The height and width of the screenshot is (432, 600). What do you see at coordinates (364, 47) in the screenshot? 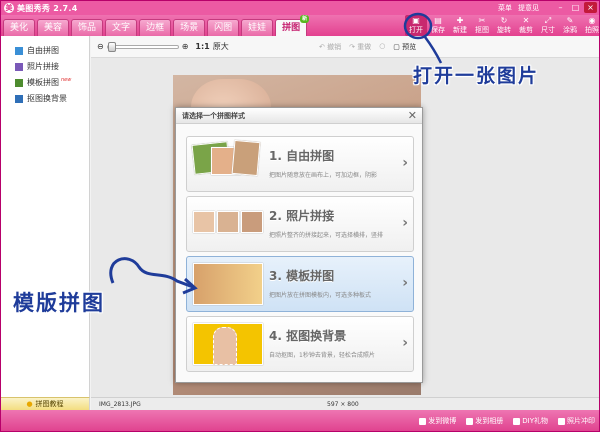
I see `redo-label: 重做` at bounding box center [364, 47].